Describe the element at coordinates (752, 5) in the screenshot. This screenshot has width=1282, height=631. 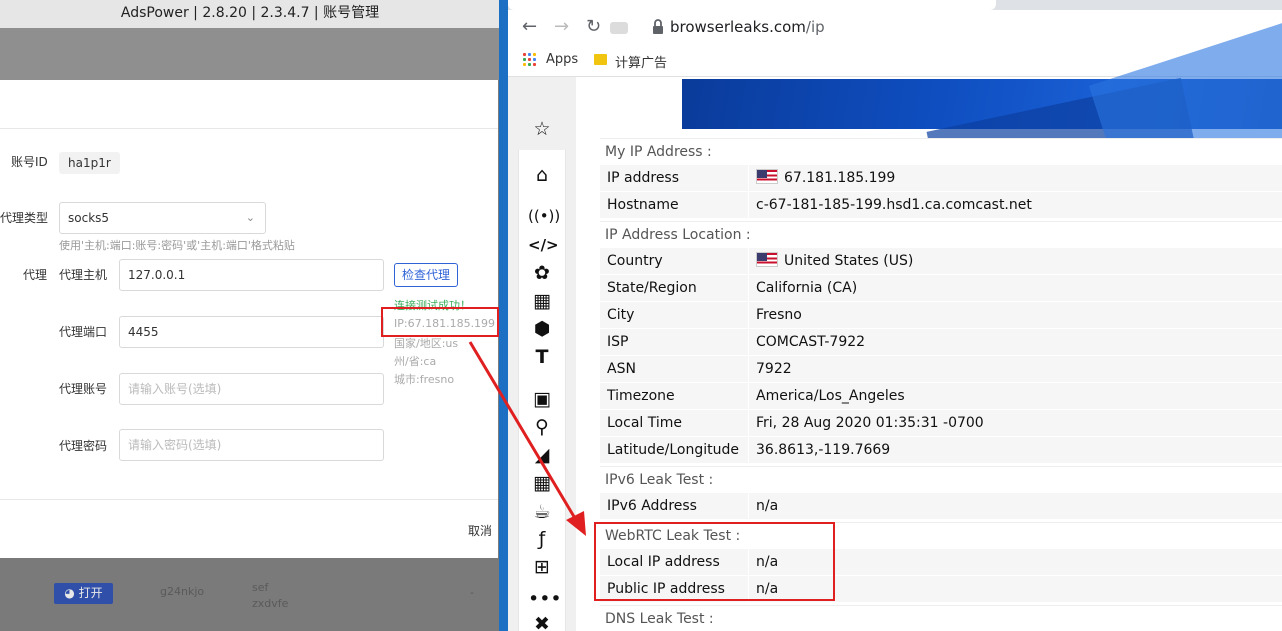
I see `tab-active` at that location.